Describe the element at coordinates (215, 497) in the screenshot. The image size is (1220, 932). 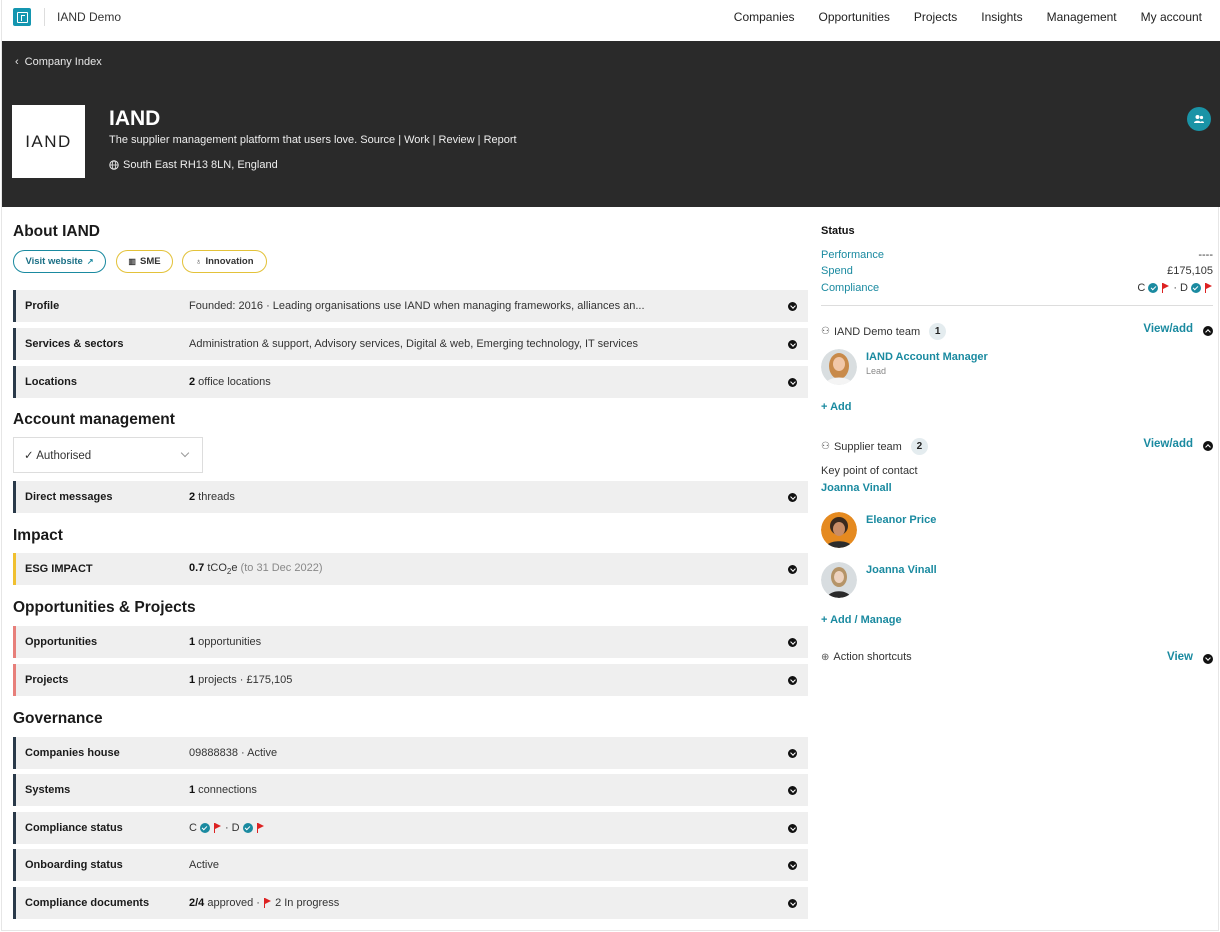
I see `threads-text: threads` at that location.